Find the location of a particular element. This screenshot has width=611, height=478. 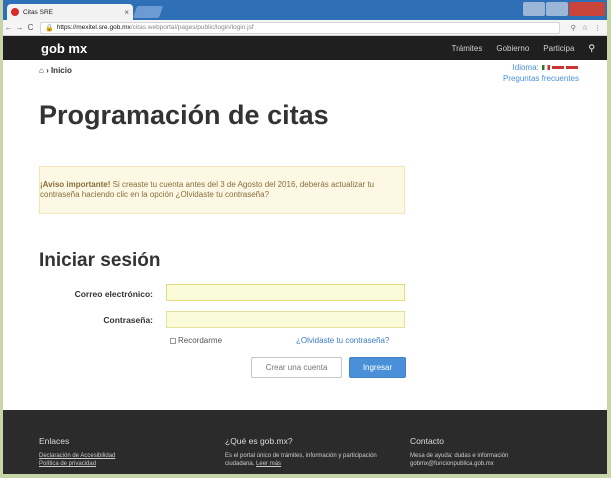

remember-label: Recordarme is located at coordinates (200, 340).